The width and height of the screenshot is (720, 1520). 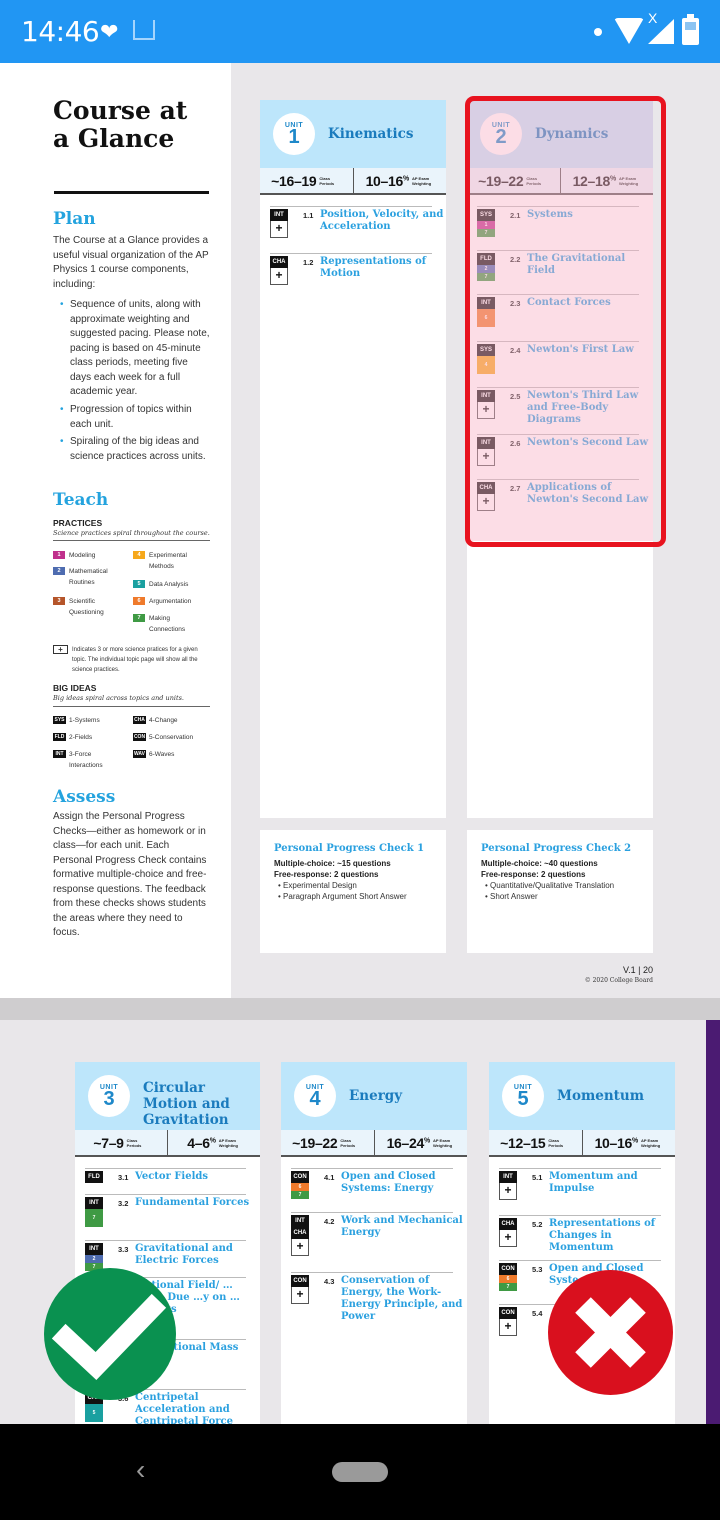 What do you see at coordinates (135, 417) in the screenshot?
I see `plan-bullet: Progression of topics within each unit.` at bounding box center [135, 417].